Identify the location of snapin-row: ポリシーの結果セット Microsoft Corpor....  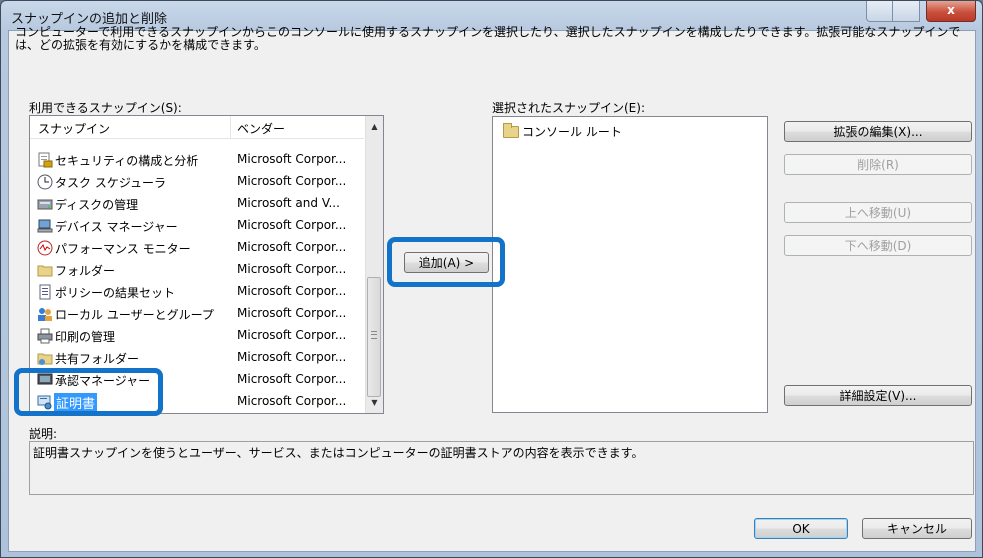
(197, 292).